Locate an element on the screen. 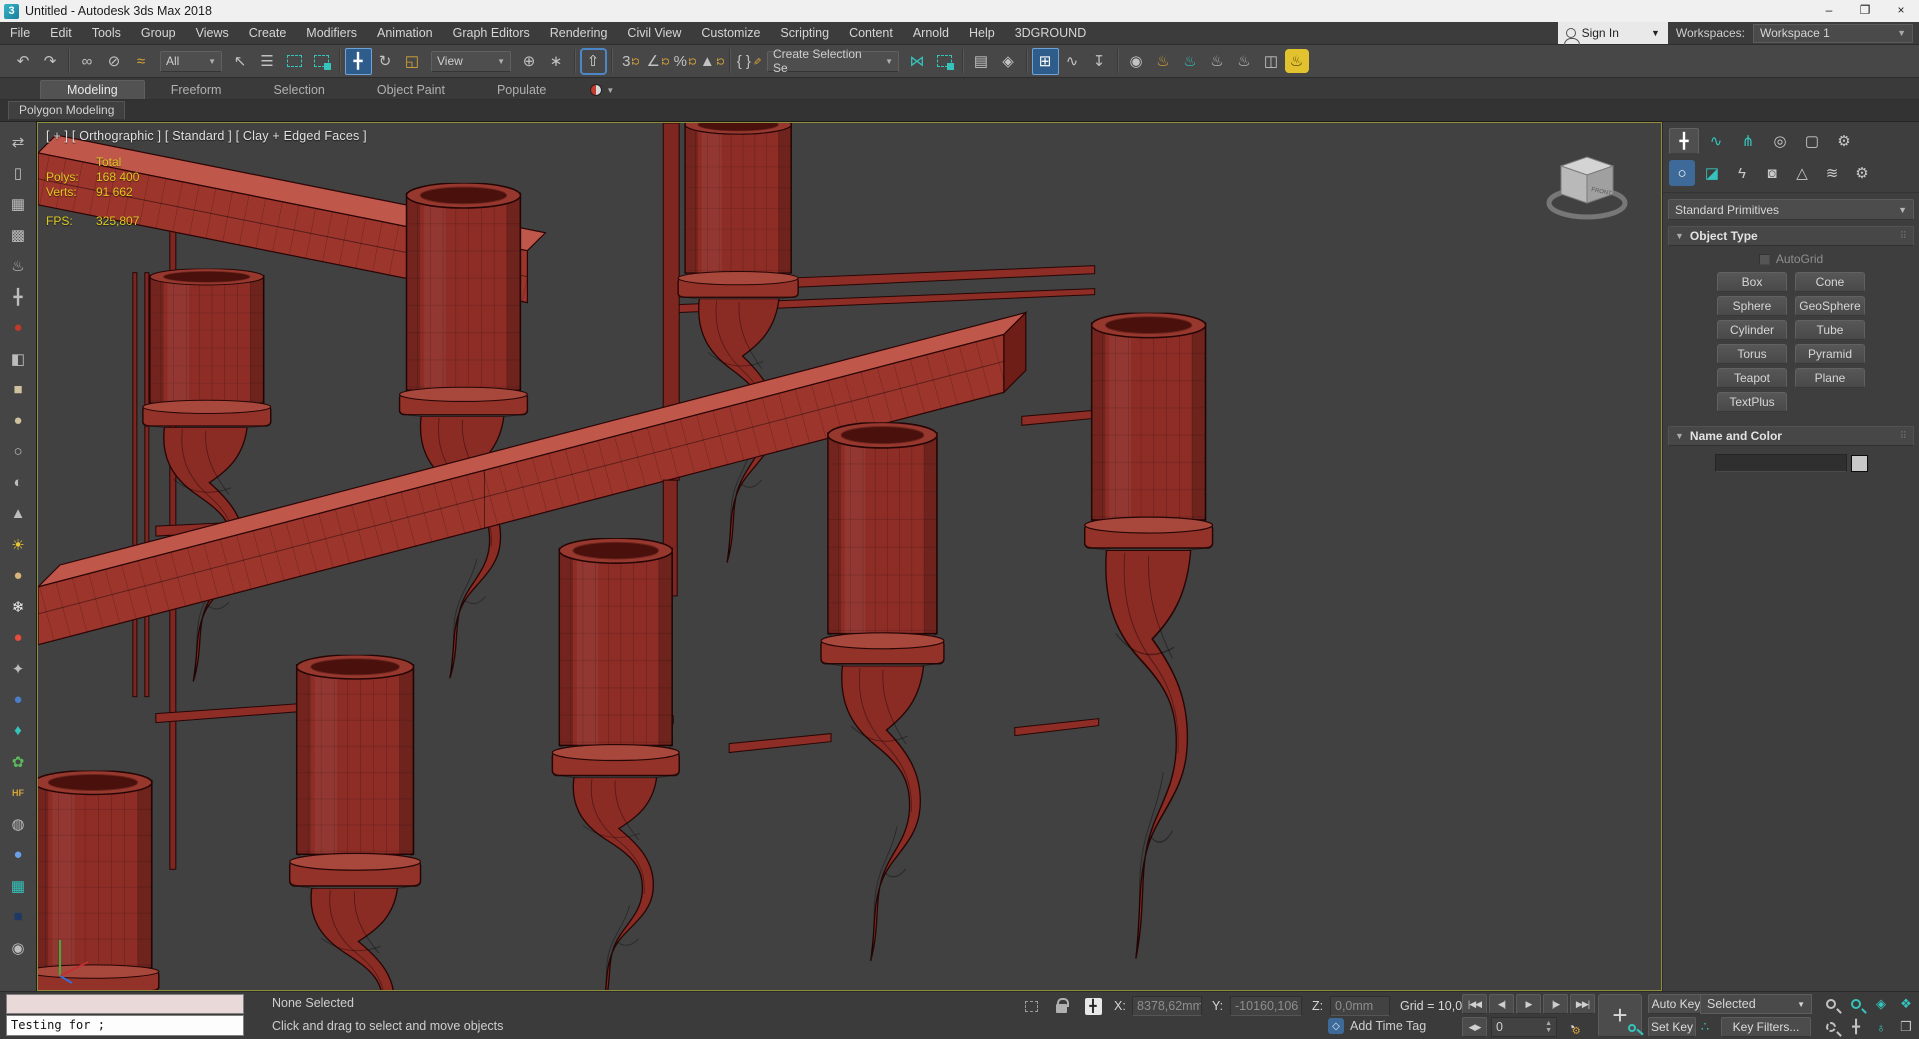 Image resolution: width=1919 pixels, height=1039 pixels. maxscript-mini-listener-input: Testing for ; is located at coordinates (125, 1025).